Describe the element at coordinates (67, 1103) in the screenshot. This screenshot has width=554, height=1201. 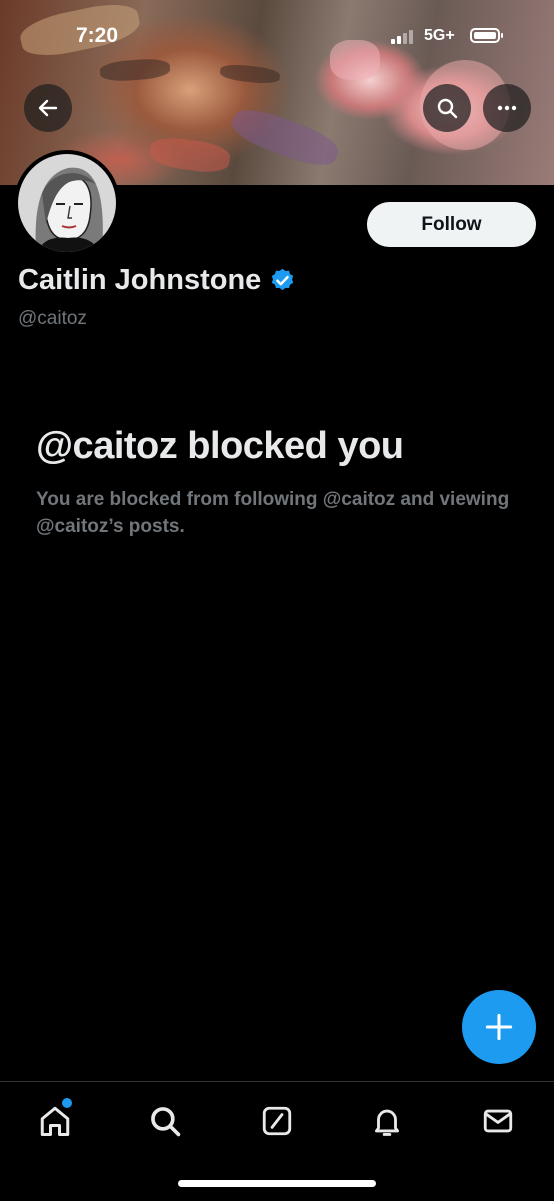
I see `home-notification-dot` at that location.